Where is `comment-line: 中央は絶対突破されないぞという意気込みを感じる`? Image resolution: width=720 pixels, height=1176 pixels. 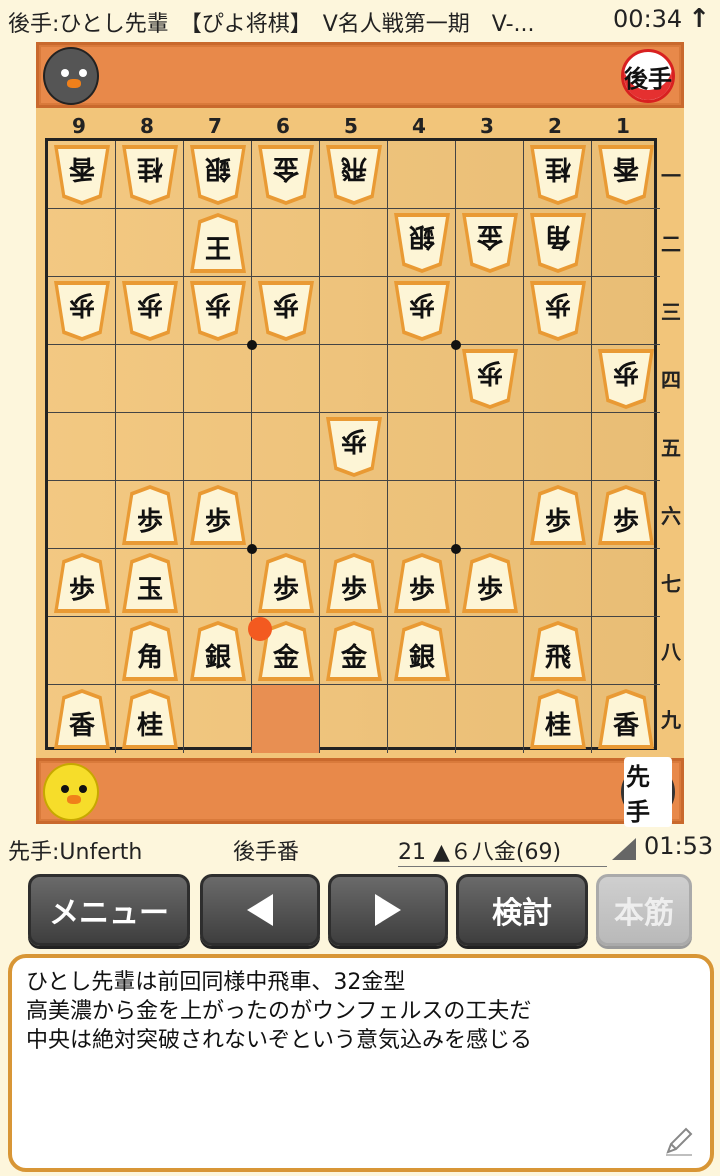
comment-line: 中央は絶対突破されないぞという意気込みを感じる is located at coordinates (279, 1040).